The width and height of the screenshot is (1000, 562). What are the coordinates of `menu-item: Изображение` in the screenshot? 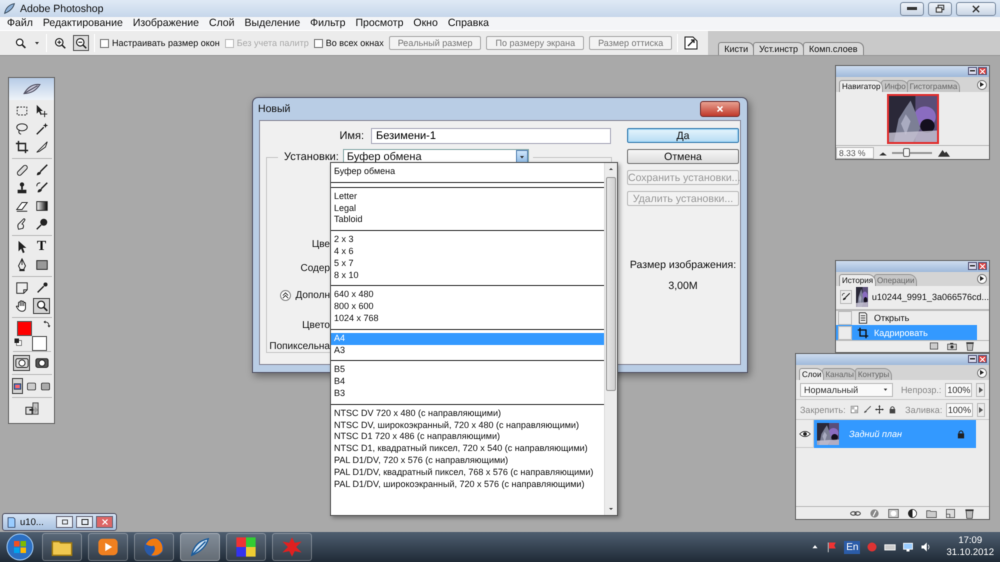 It's located at (166, 23).